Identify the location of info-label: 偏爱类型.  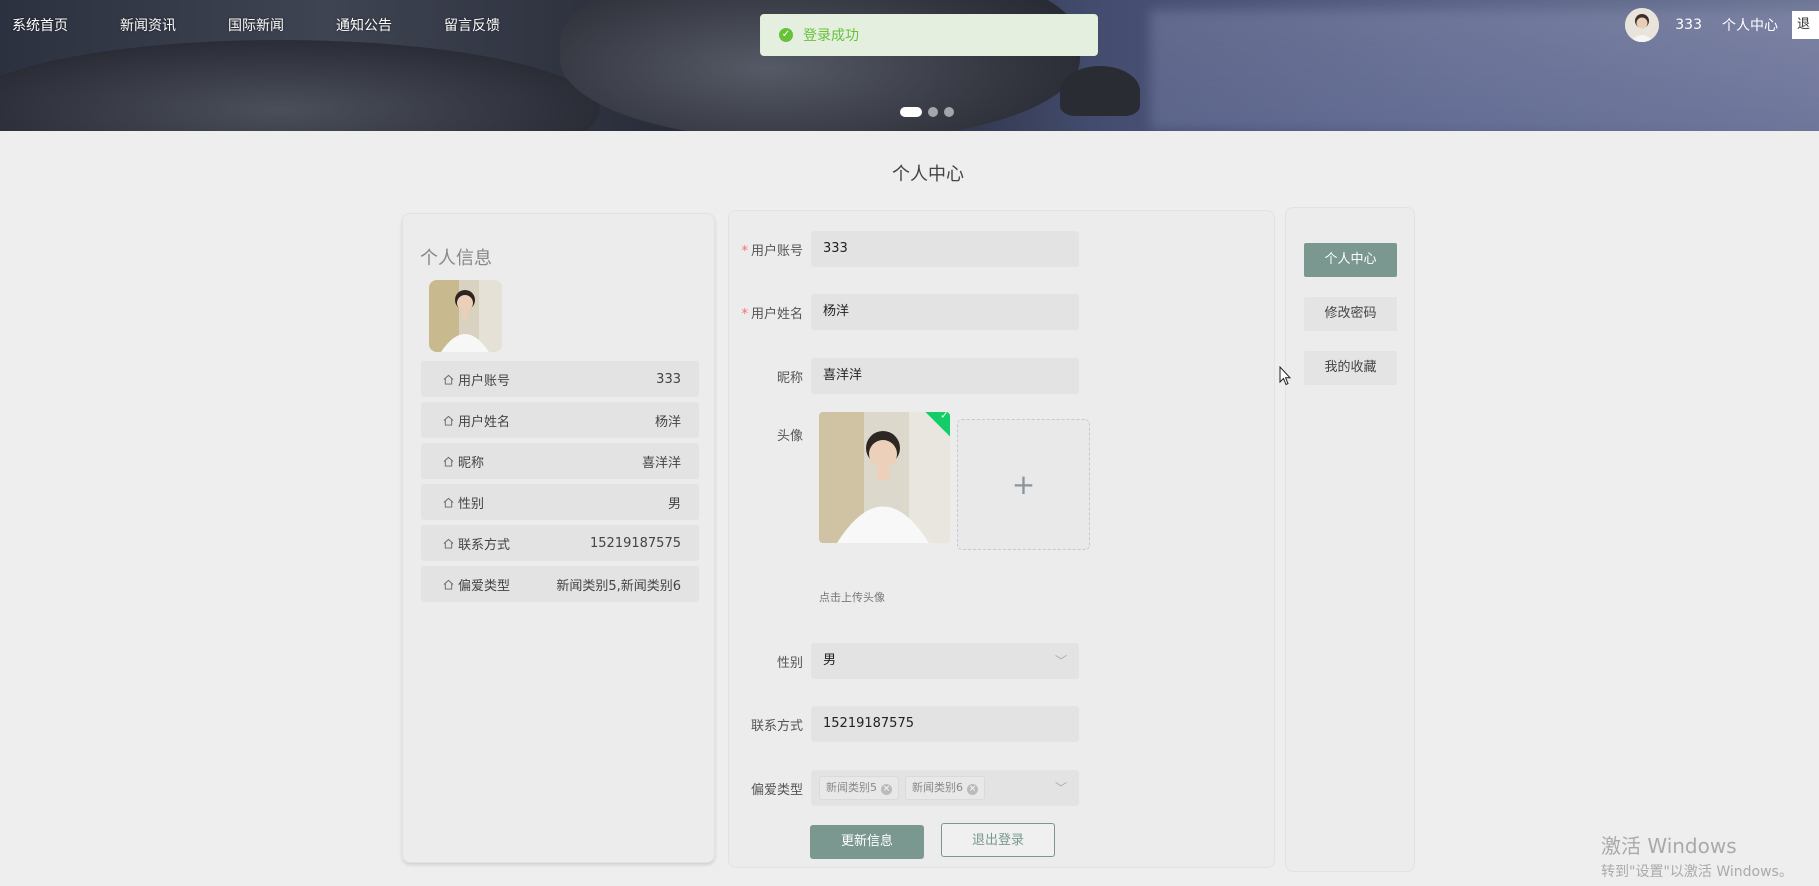
(484, 586).